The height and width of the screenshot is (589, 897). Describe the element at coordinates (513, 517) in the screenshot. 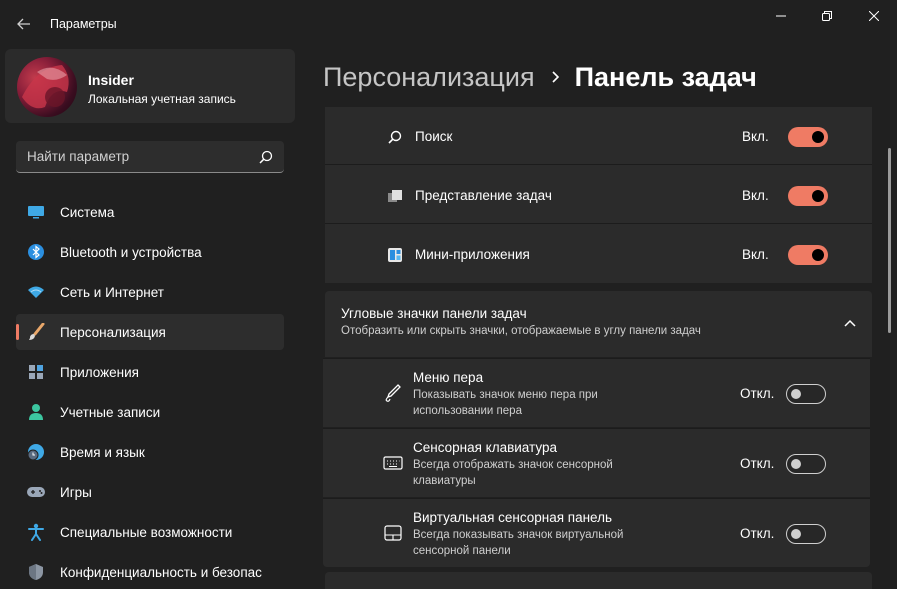

I see `setting-title: Виртуальная сенсорная панель` at that location.